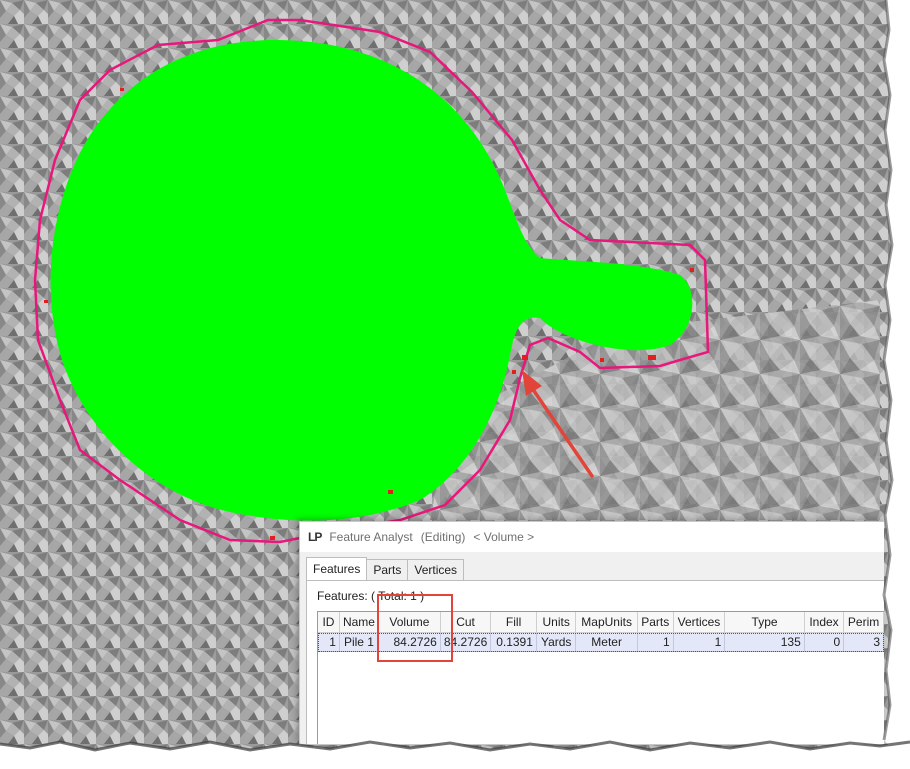  What do you see at coordinates (606, 622) in the screenshot?
I see `column-header-mapunits: MapUnits` at bounding box center [606, 622].